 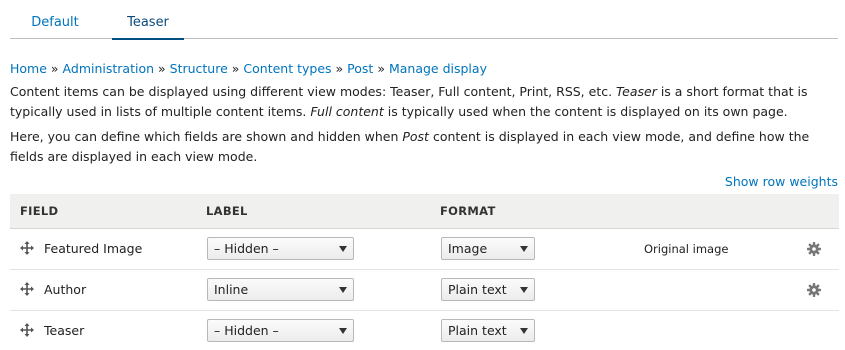 I want to click on description-emphasis: Full content, so click(x=347, y=111).